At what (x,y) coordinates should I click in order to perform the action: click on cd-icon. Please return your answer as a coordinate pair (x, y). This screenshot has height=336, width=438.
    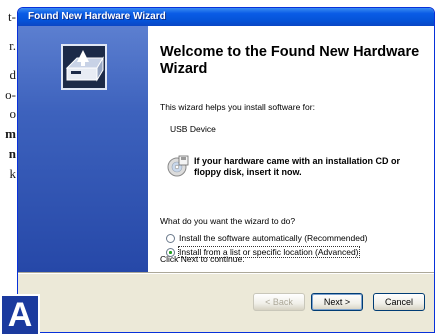
    Looking at the image, I should click on (178, 166).